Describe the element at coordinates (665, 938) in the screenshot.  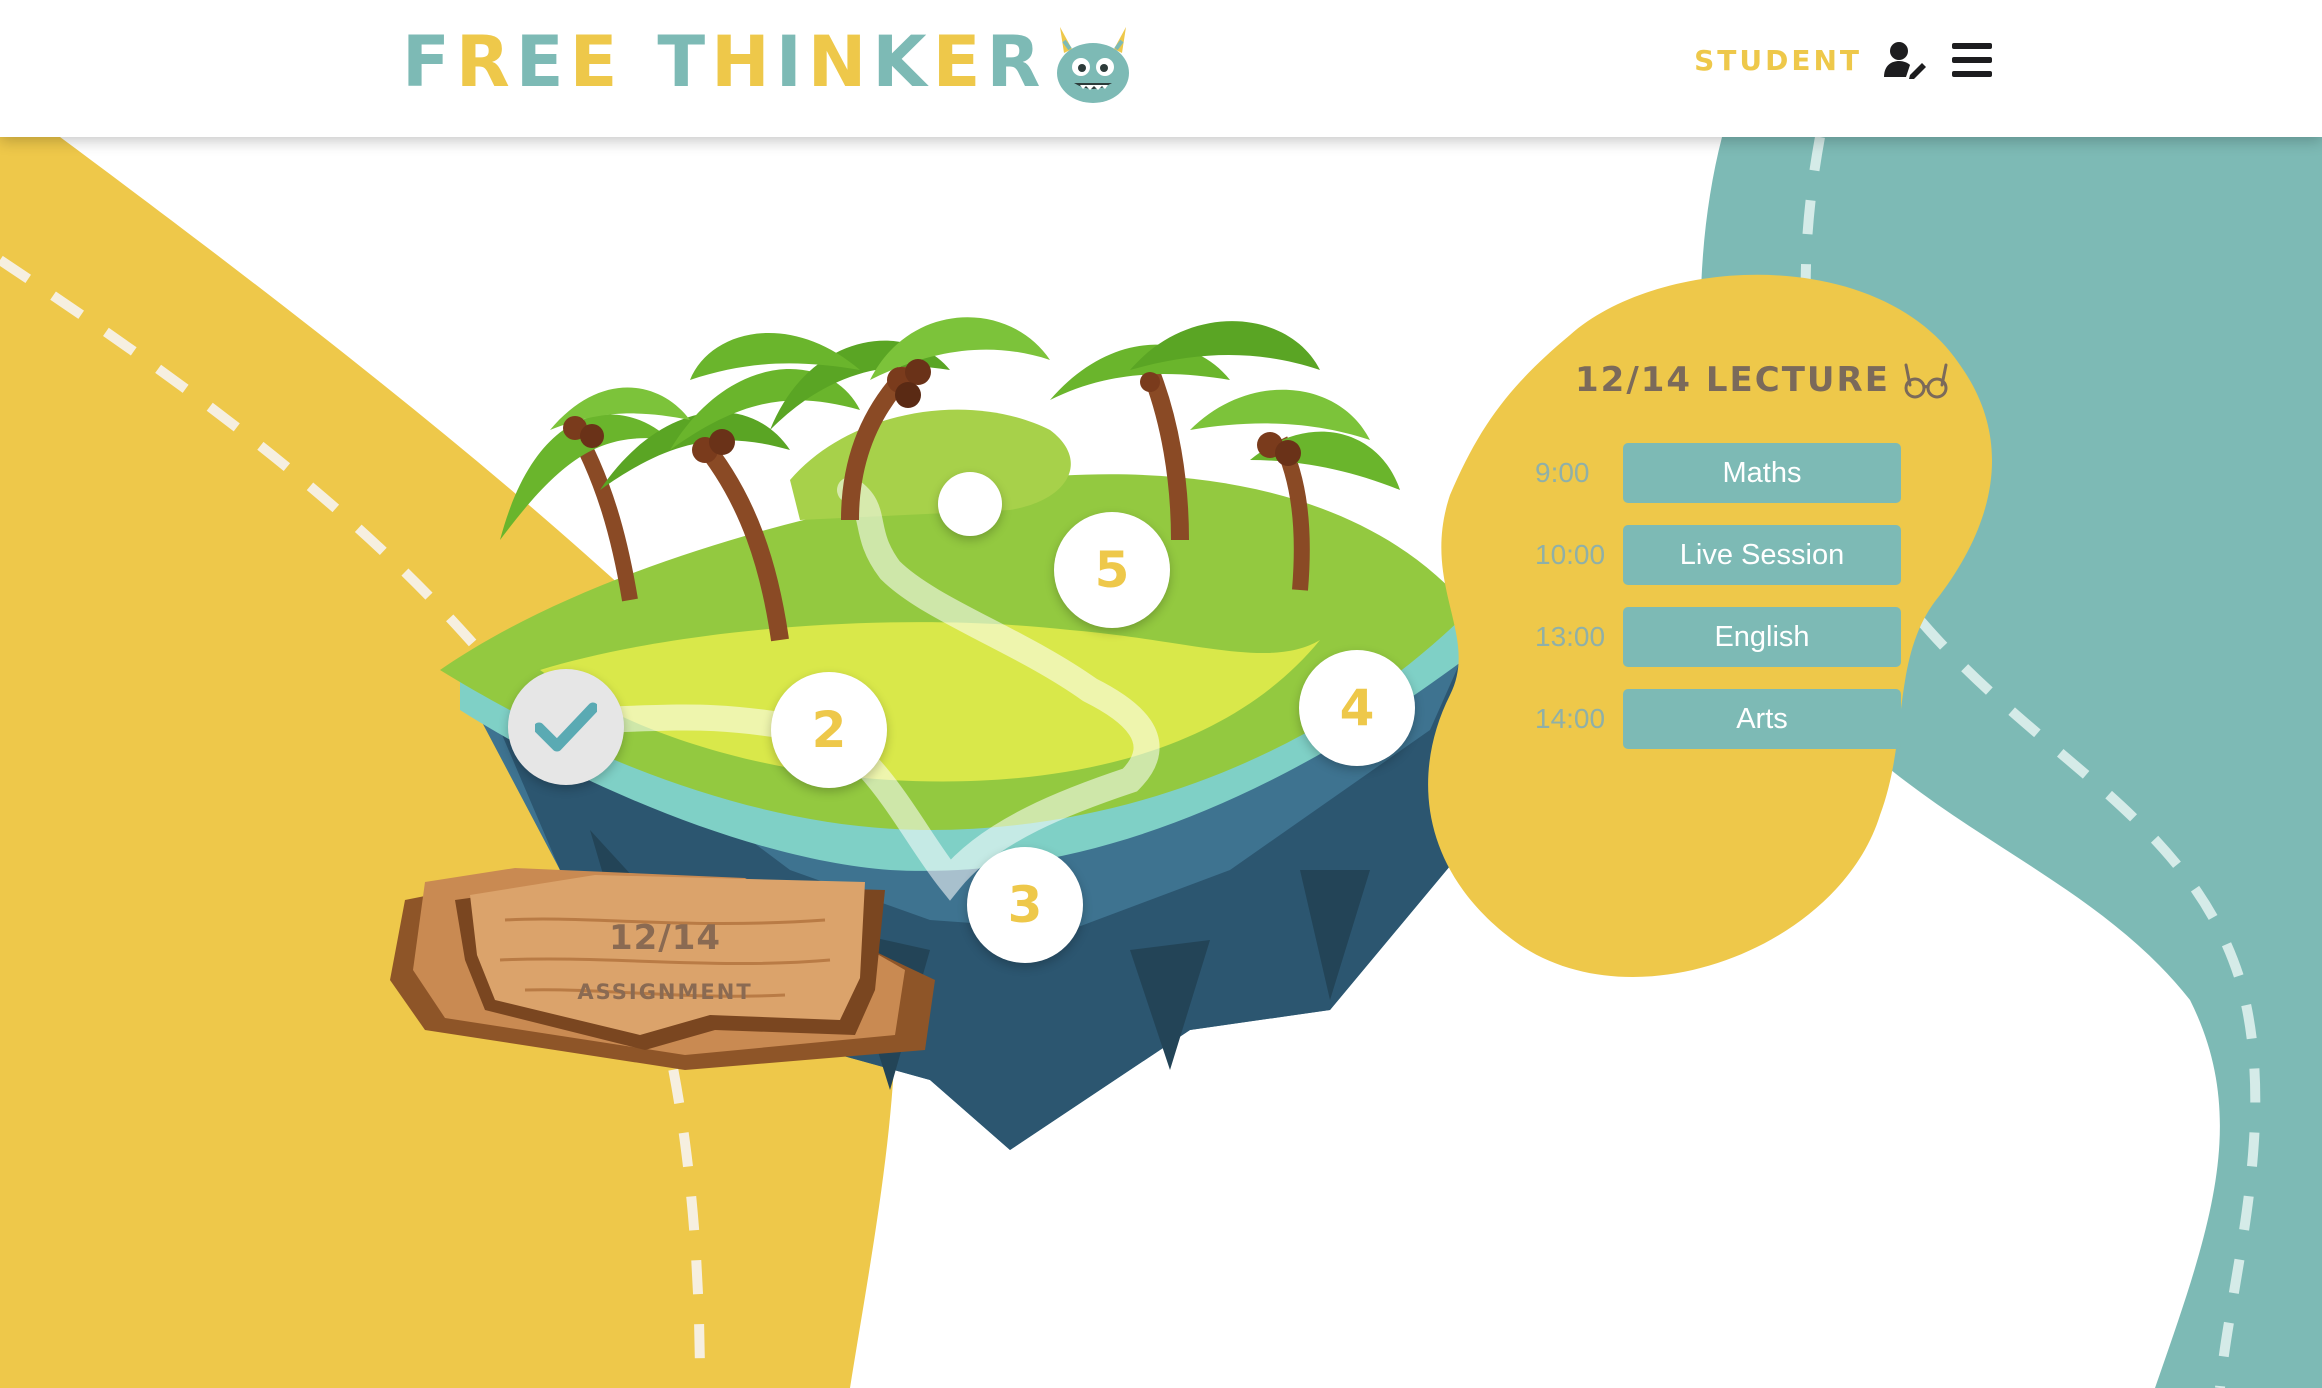
I see `assignment-date: 12/14` at that location.